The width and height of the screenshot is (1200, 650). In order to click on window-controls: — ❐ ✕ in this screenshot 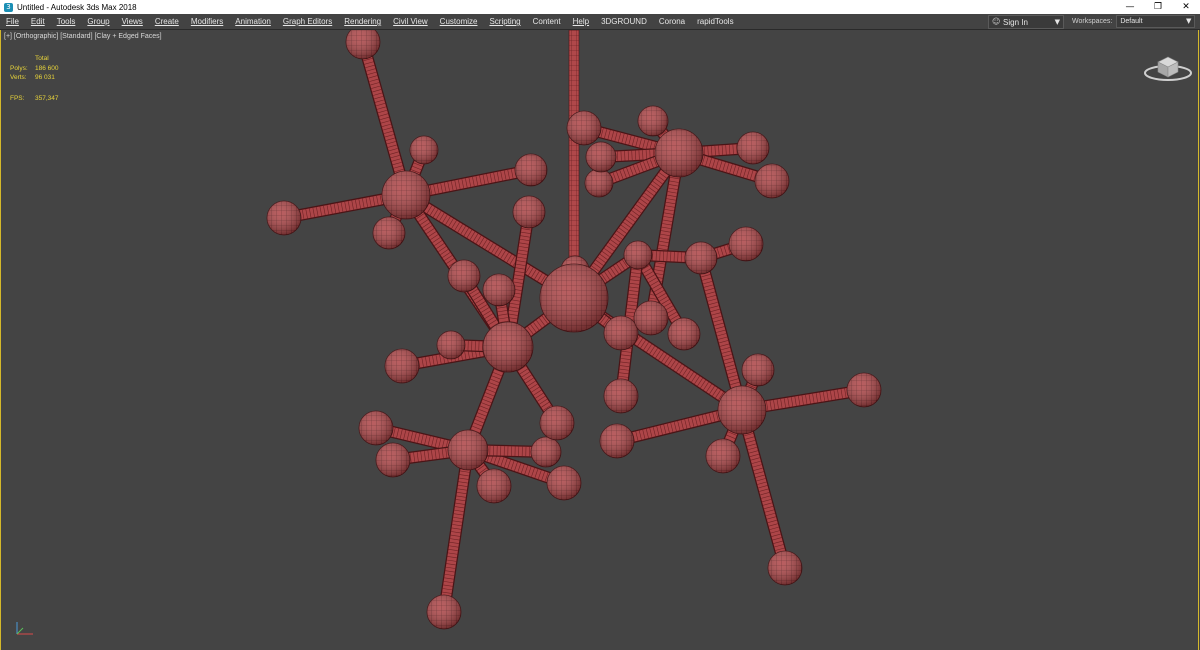, I will do `click(1158, 7)`.